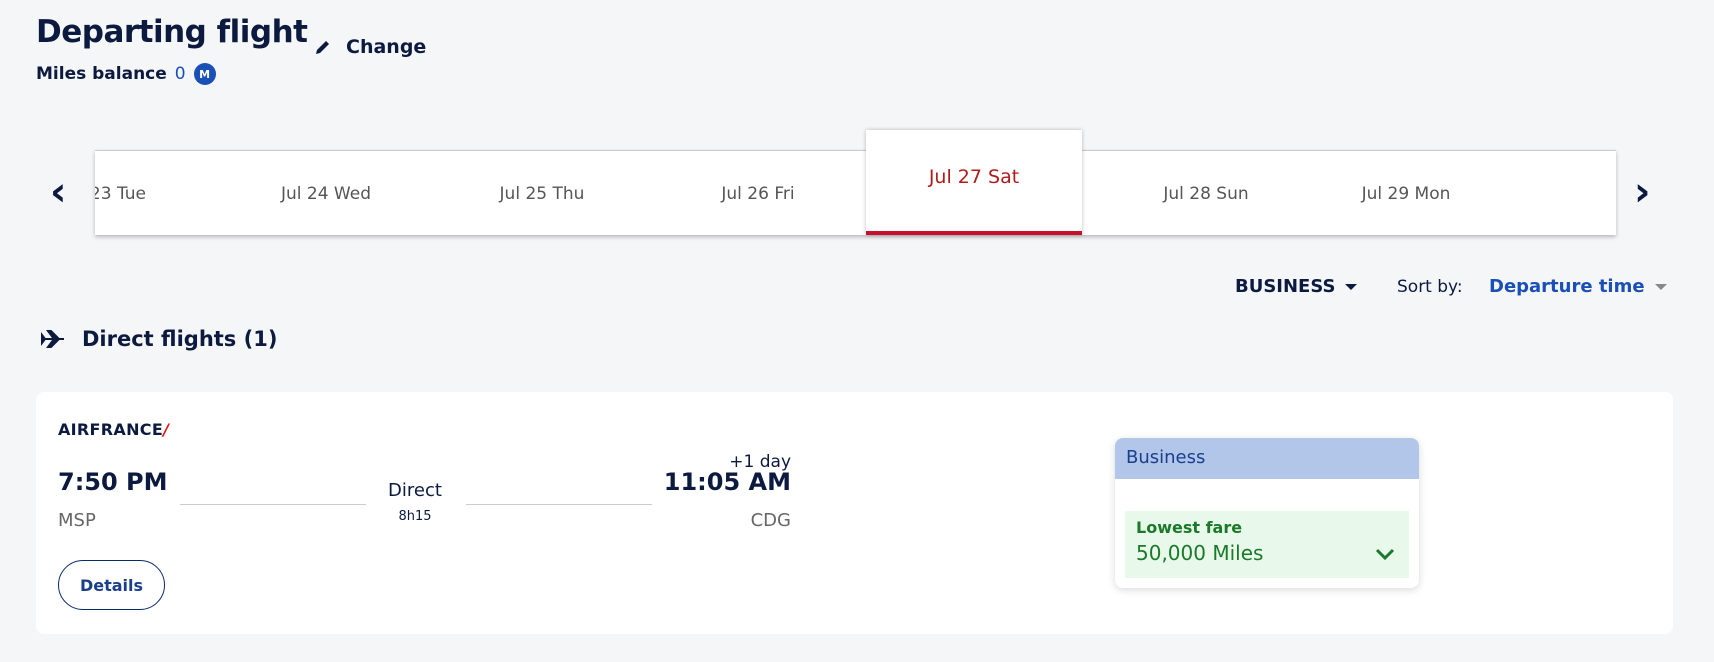 Image resolution: width=1714 pixels, height=662 pixels. I want to click on stops: Direct, so click(415, 490).